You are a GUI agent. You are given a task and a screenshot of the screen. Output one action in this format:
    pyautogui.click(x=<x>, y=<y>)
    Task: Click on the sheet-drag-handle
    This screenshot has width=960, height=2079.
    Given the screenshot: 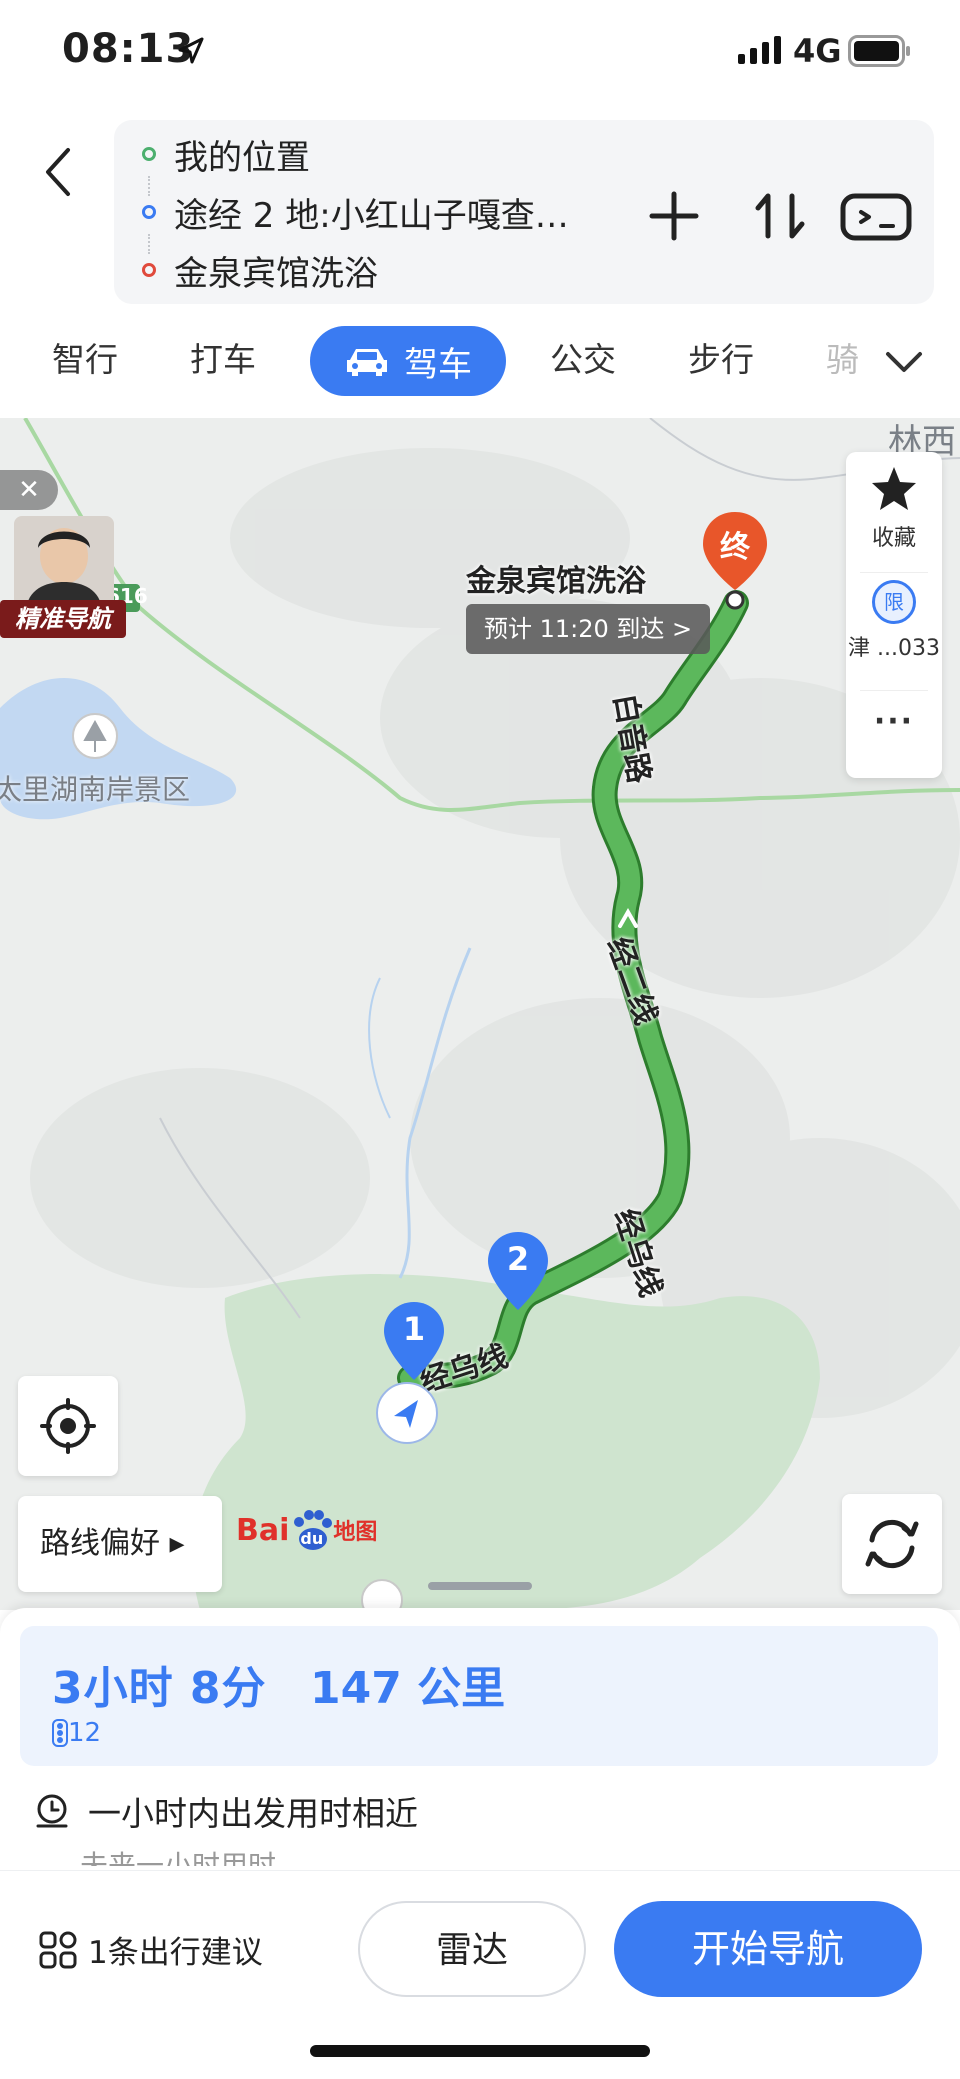 What is the action you would take?
    pyautogui.click(x=480, y=1586)
    